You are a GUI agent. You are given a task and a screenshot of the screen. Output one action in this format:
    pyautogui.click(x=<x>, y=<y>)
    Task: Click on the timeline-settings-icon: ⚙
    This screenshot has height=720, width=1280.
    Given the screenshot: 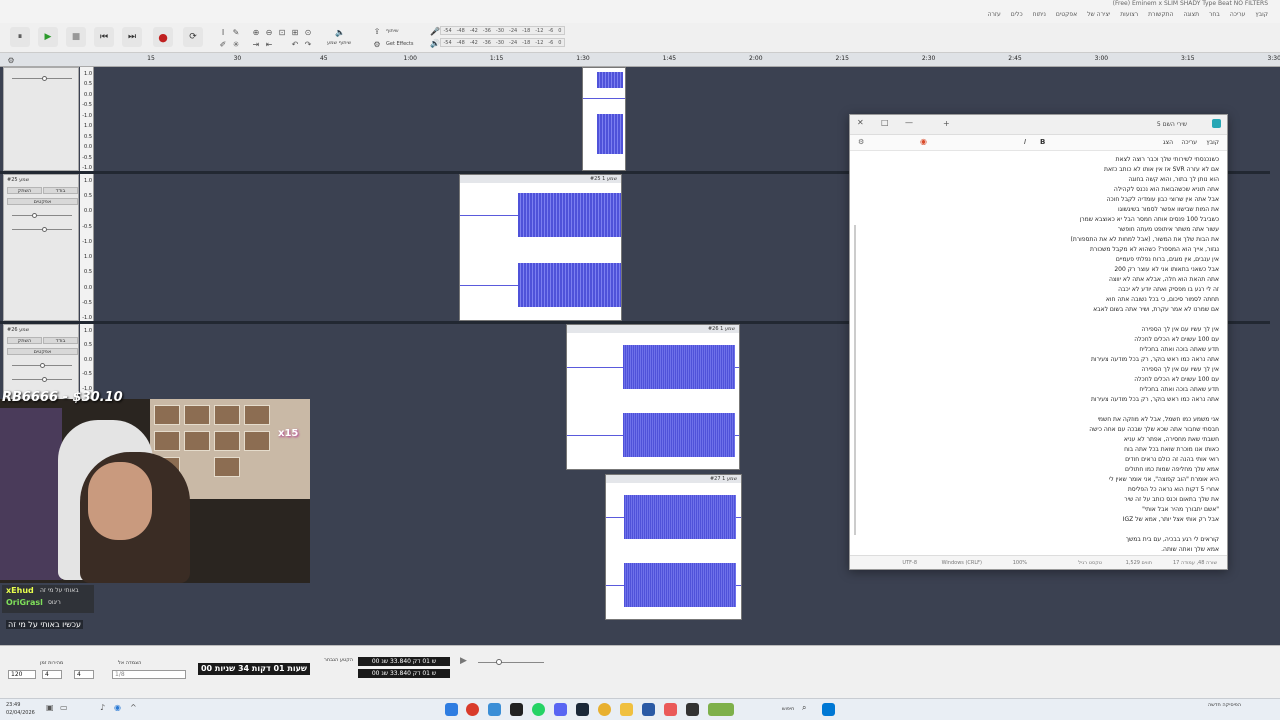 What is the action you would take?
    pyautogui.click(x=11, y=60)
    